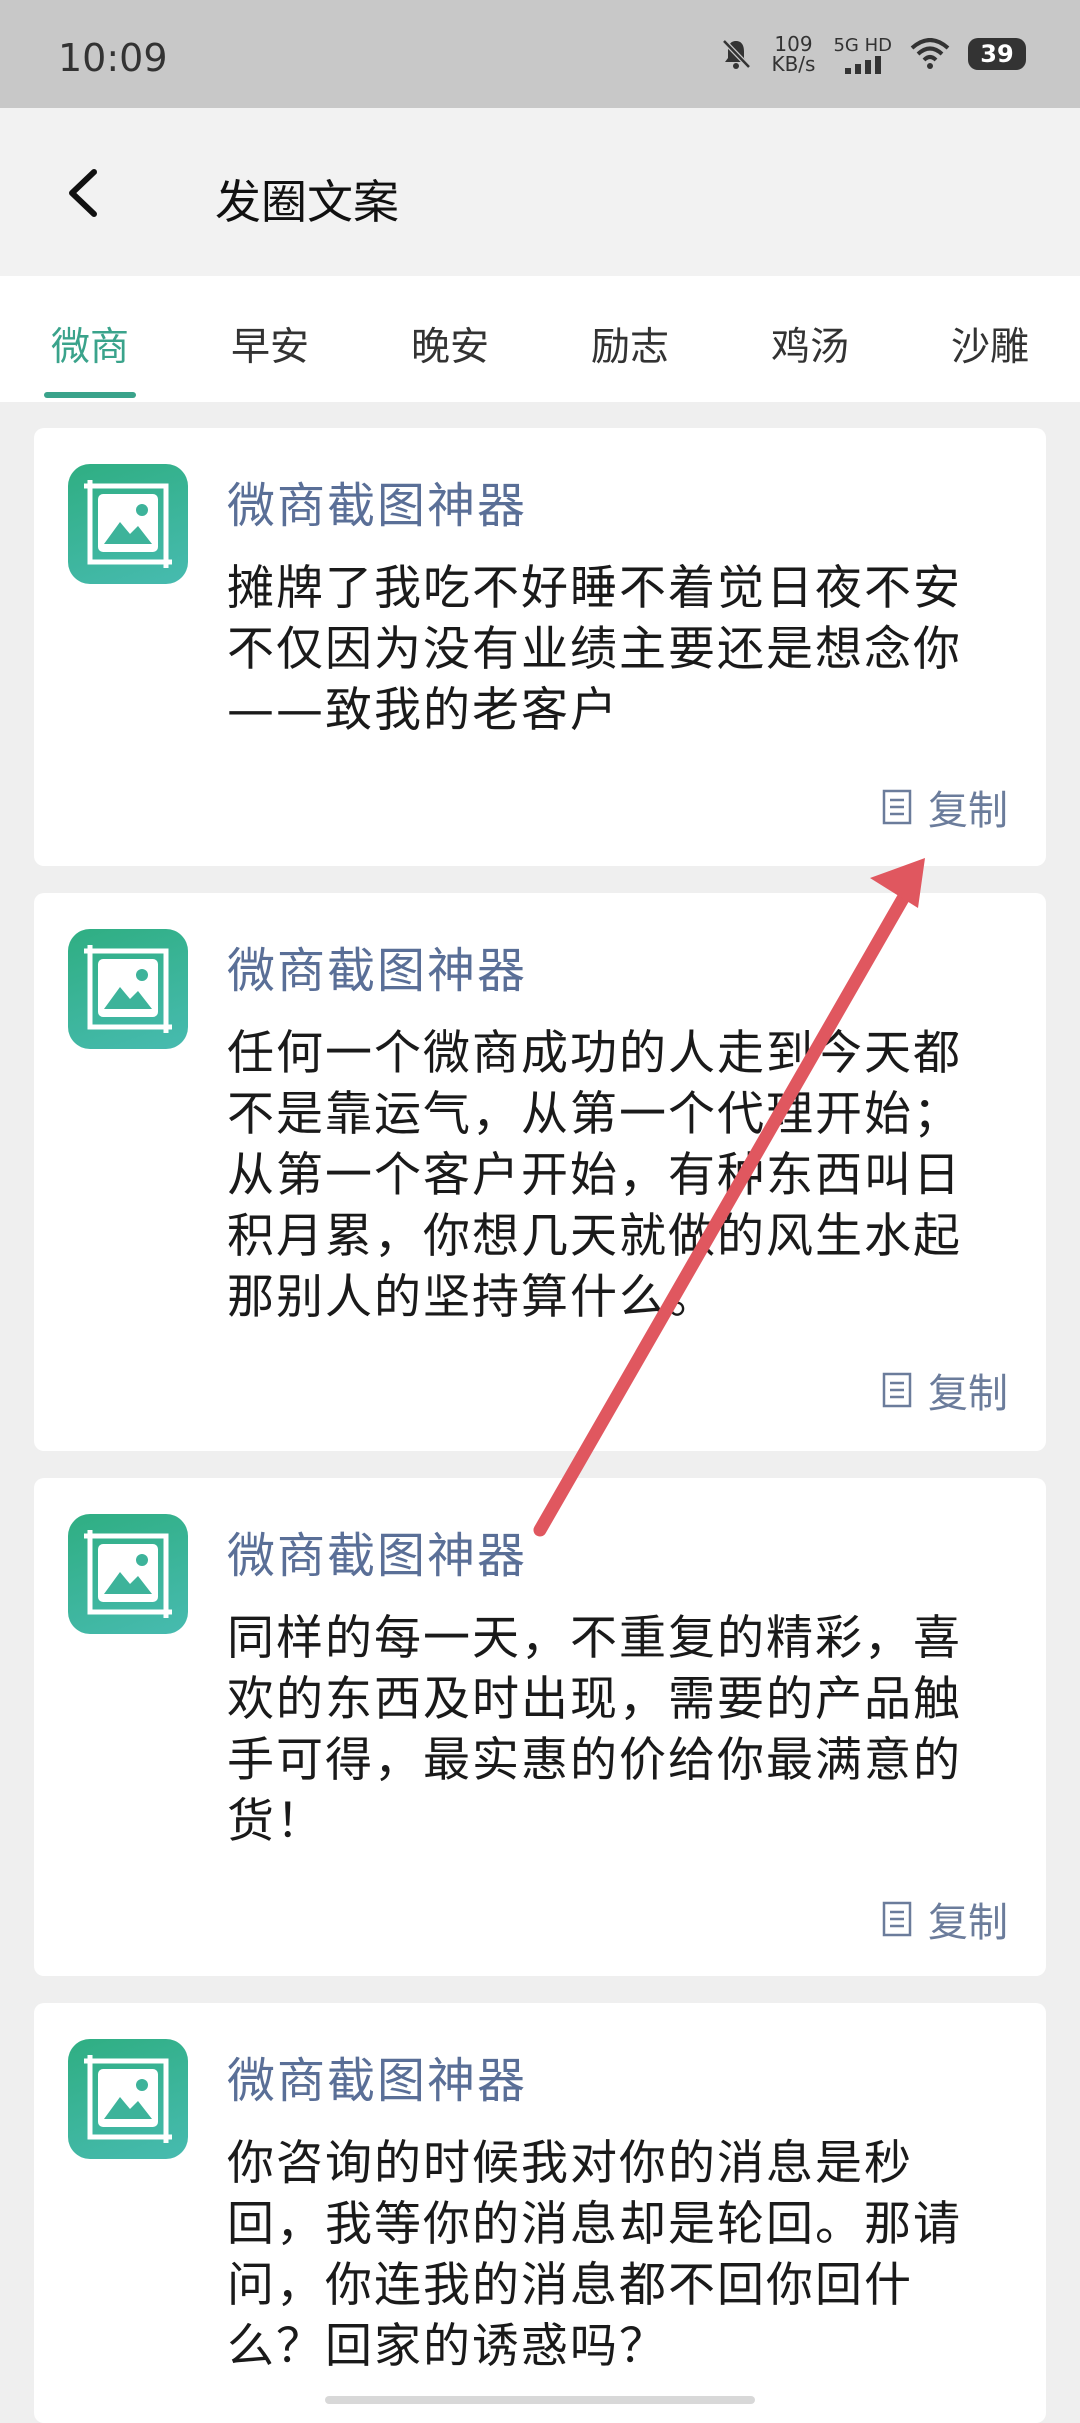 This screenshot has height=2423, width=1080. Describe the element at coordinates (540, 192) in the screenshot. I see `app-header: 发圈文案` at that location.